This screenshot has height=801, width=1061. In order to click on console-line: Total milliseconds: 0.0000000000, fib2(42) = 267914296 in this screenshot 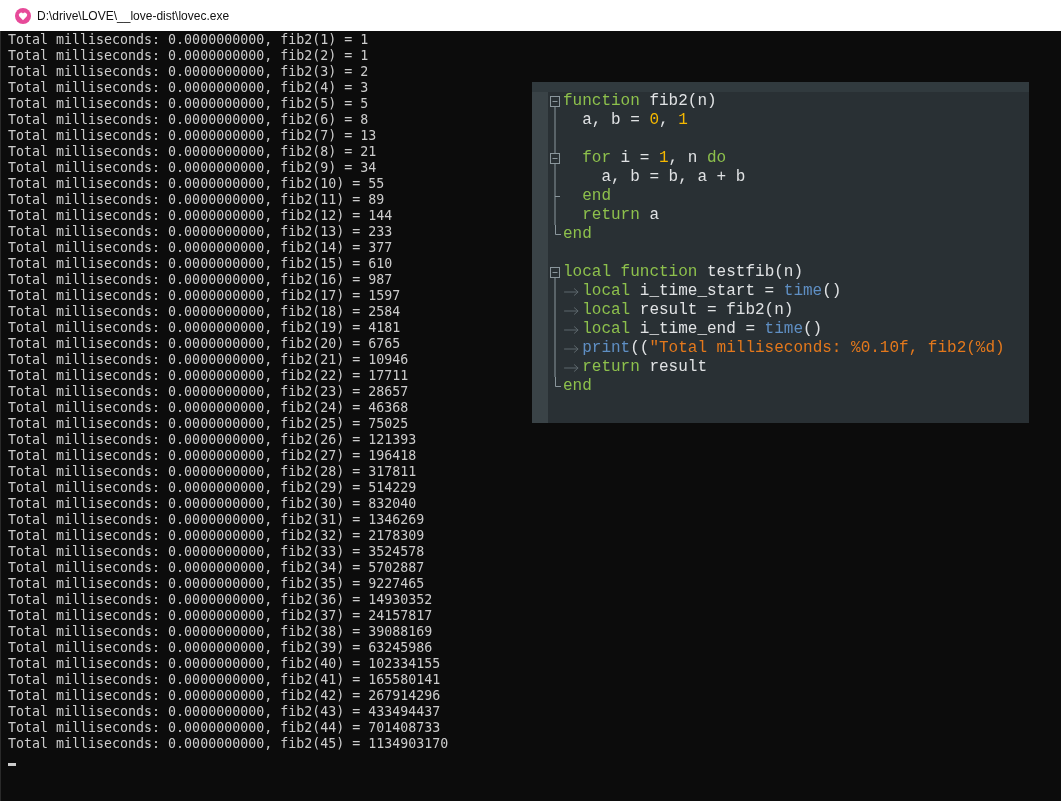, I will do `click(224, 696)`.